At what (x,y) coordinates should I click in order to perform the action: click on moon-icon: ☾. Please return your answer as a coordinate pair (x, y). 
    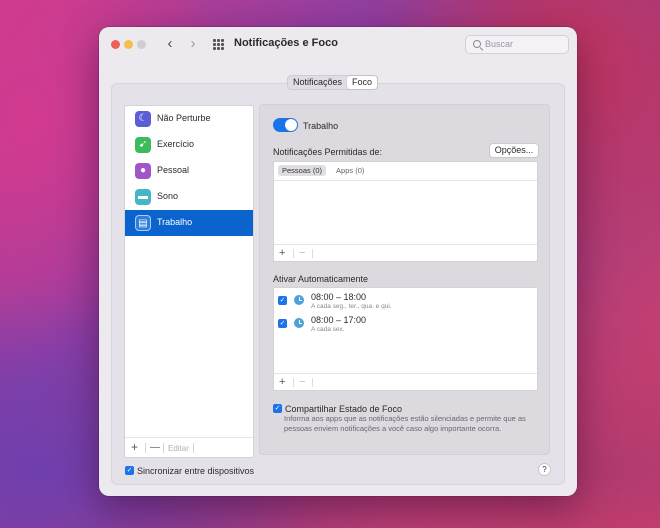
    Looking at the image, I should click on (143, 119).